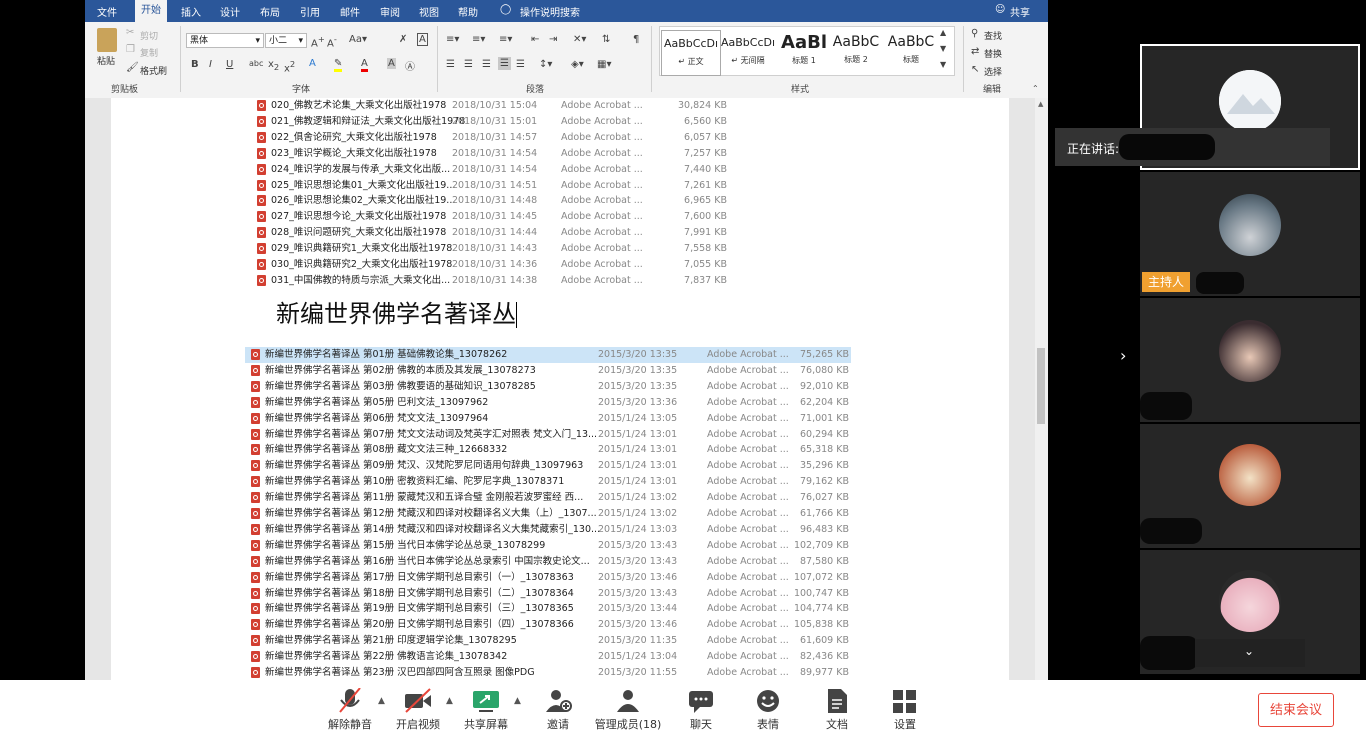 Image resolution: width=1366 pixels, height=741 pixels. What do you see at coordinates (505, 39) in the screenshot?
I see `multilevel-list-icon: ≡▾` at bounding box center [505, 39].